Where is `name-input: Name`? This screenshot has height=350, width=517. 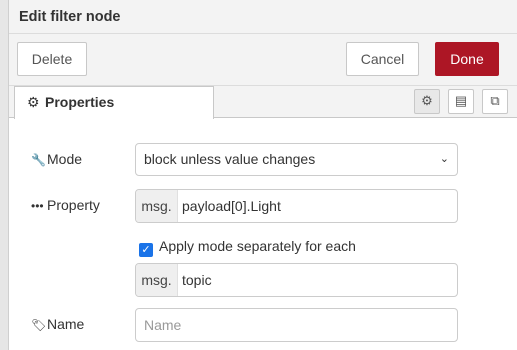
name-input: Name is located at coordinates (296, 325).